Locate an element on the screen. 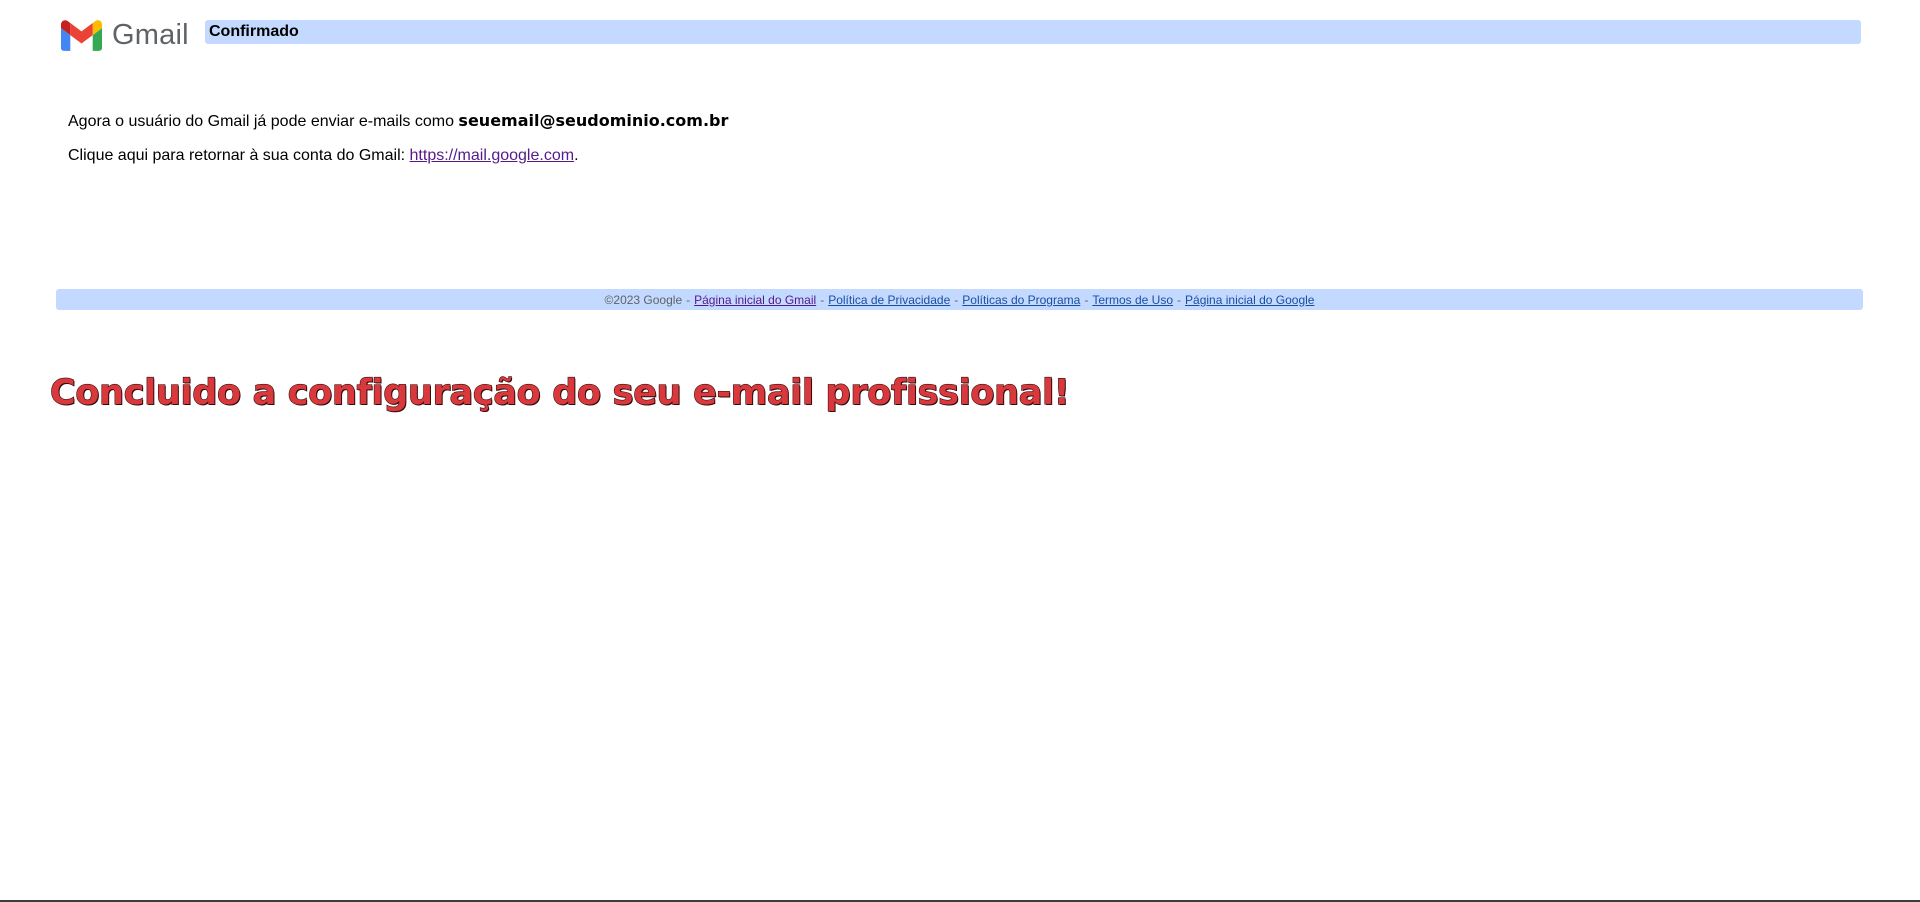 Image resolution: width=1920 pixels, height=902 pixels. confirmed-email: seuemail@seudominio.com.br is located at coordinates (593, 120).